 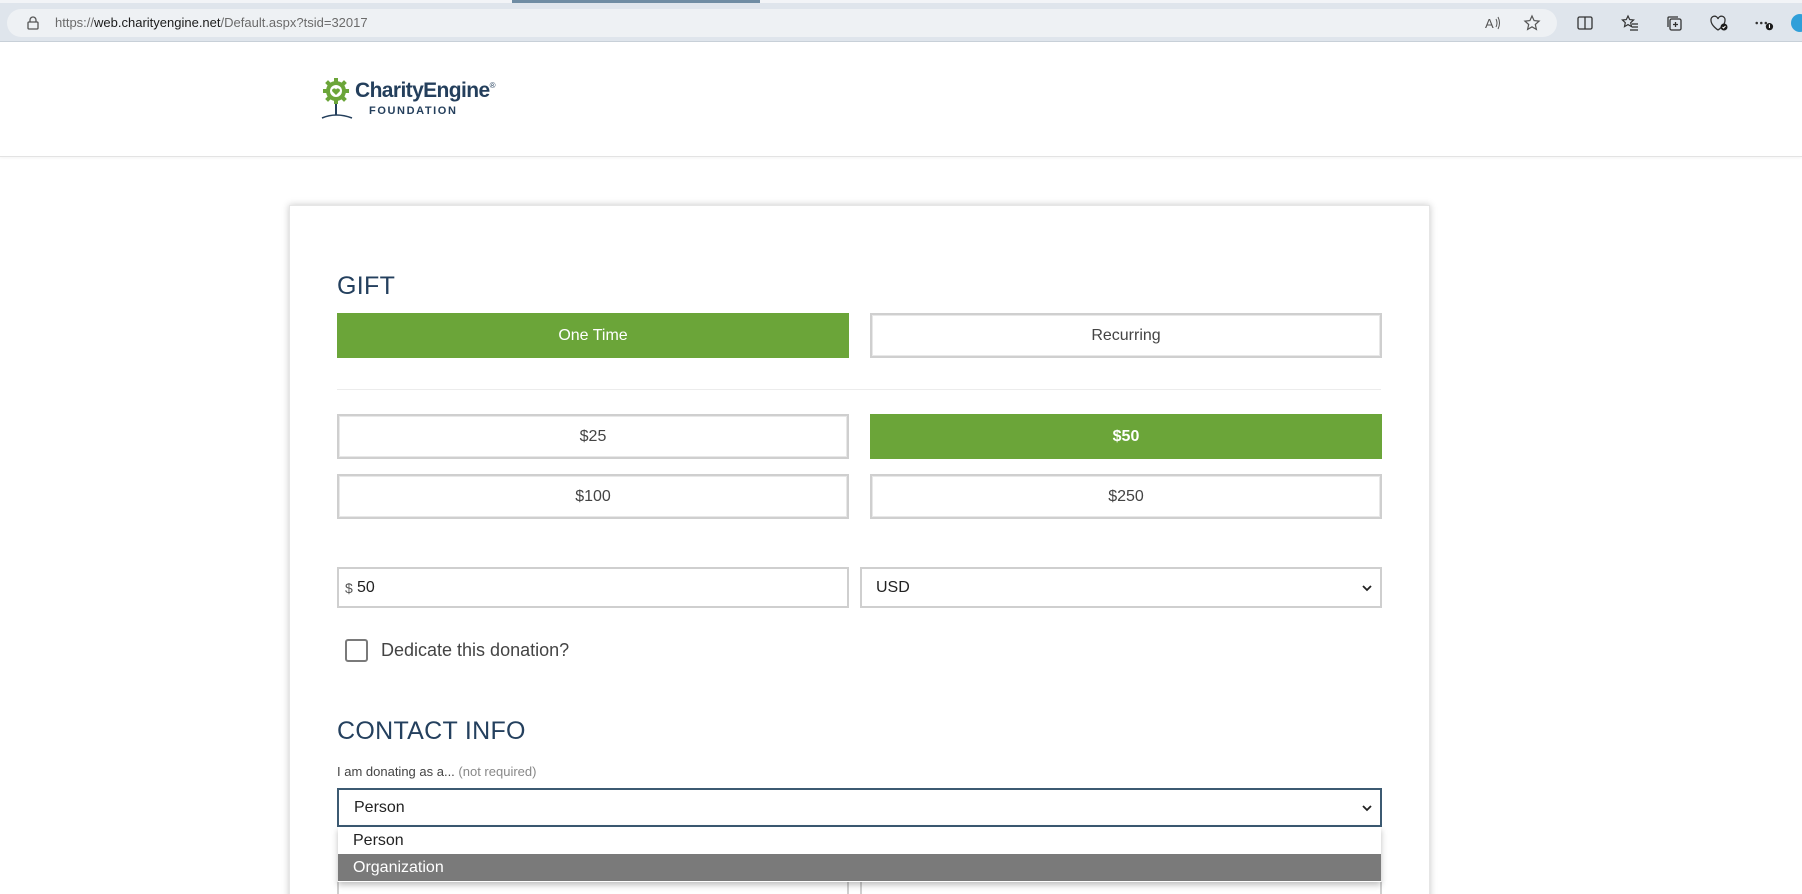 I want to click on lock-icon, so click(x=33, y=23).